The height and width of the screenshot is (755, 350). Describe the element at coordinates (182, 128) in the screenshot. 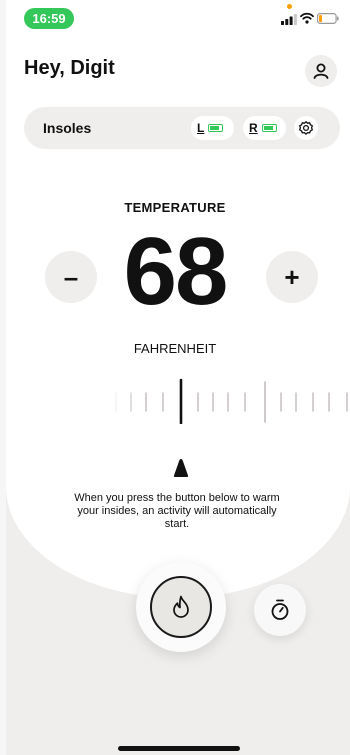

I see `insoles-status-bar: Insoles L R` at that location.